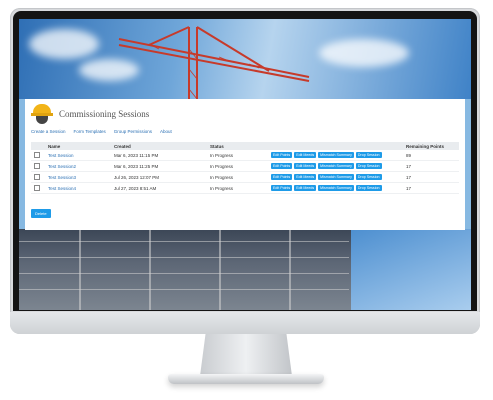 This screenshot has width=493, height=400. What do you see at coordinates (237, 146) in the screenshot?
I see `column-header-status: Status` at bounding box center [237, 146].